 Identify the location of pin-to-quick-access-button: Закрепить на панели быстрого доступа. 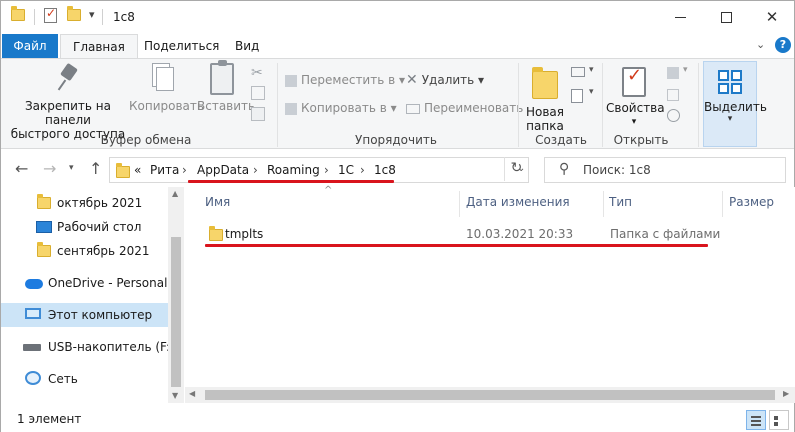
(68, 102).